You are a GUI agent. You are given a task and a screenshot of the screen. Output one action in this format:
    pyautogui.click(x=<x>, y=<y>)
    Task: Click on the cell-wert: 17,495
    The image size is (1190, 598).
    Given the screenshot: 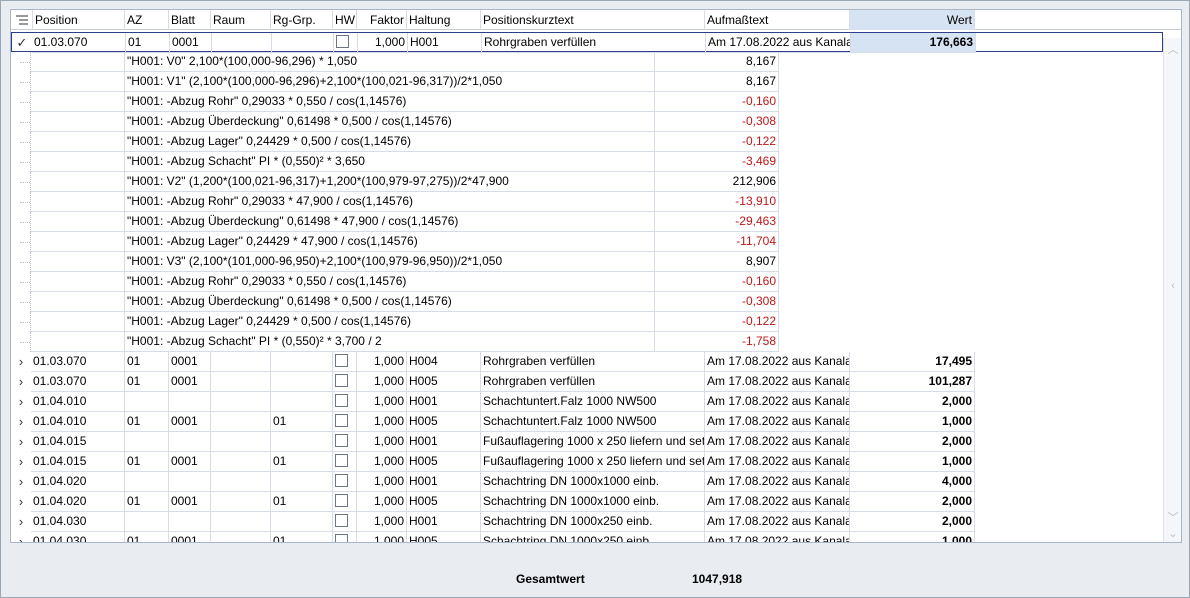 What is the action you would take?
    pyautogui.click(x=912, y=362)
    